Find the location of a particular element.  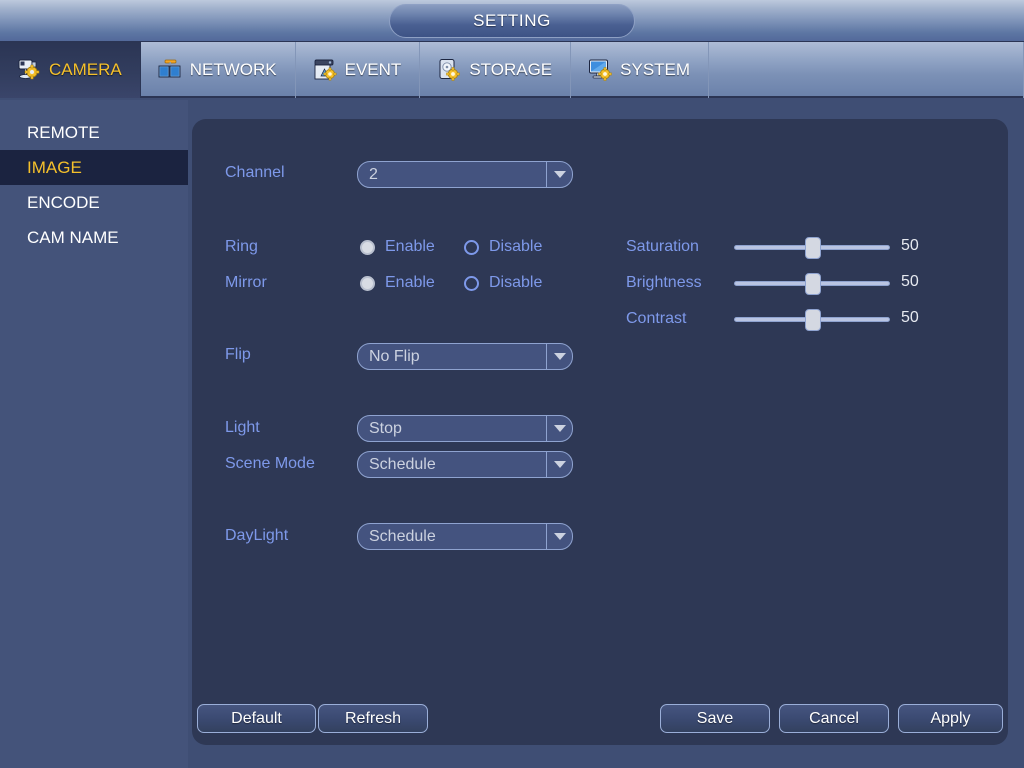

flip-select: No Flip is located at coordinates (465, 356).